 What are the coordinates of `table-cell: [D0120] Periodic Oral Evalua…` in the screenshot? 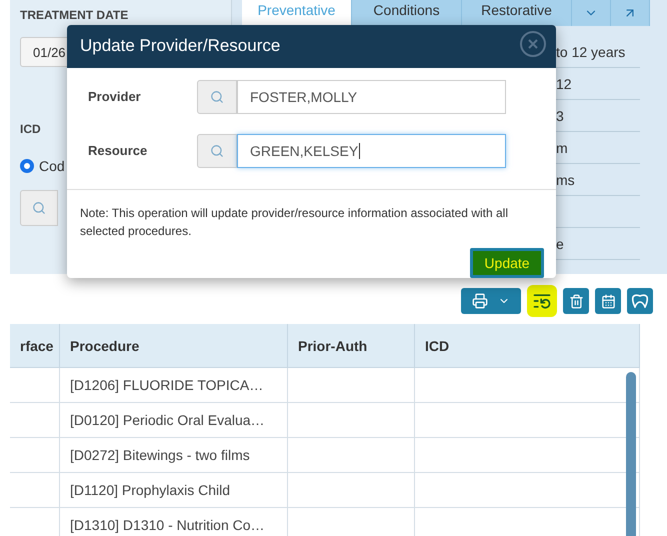 It's located at (174, 420).